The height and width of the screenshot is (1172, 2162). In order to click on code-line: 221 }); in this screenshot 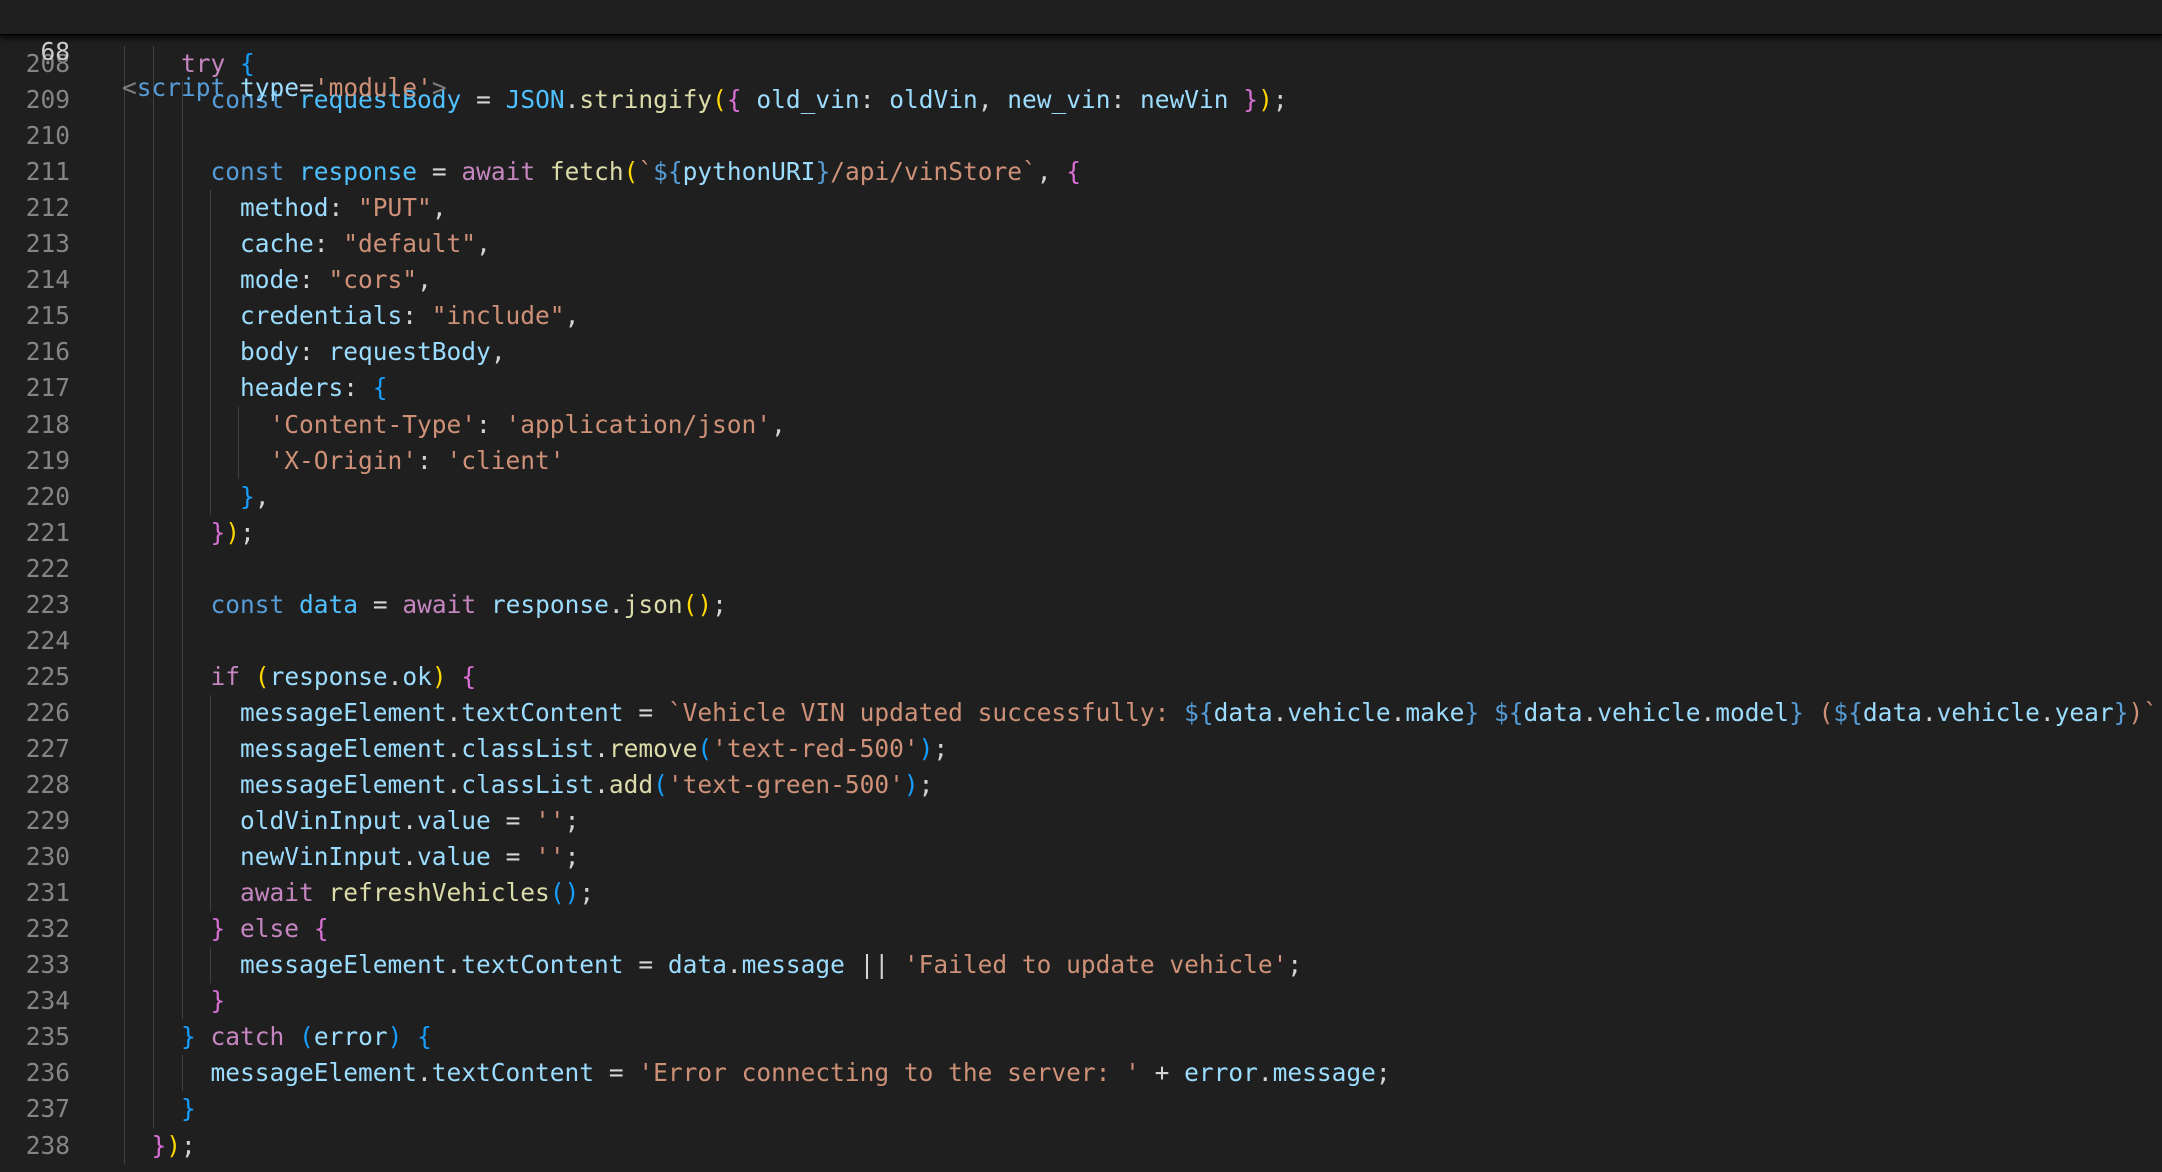, I will do `click(1081, 533)`.